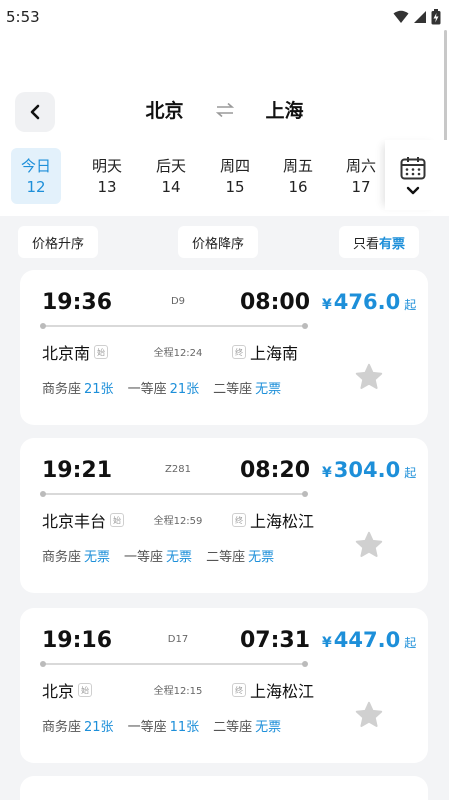 The height and width of the screenshot is (800, 449). I want to click on calendar-button, so click(413, 175).